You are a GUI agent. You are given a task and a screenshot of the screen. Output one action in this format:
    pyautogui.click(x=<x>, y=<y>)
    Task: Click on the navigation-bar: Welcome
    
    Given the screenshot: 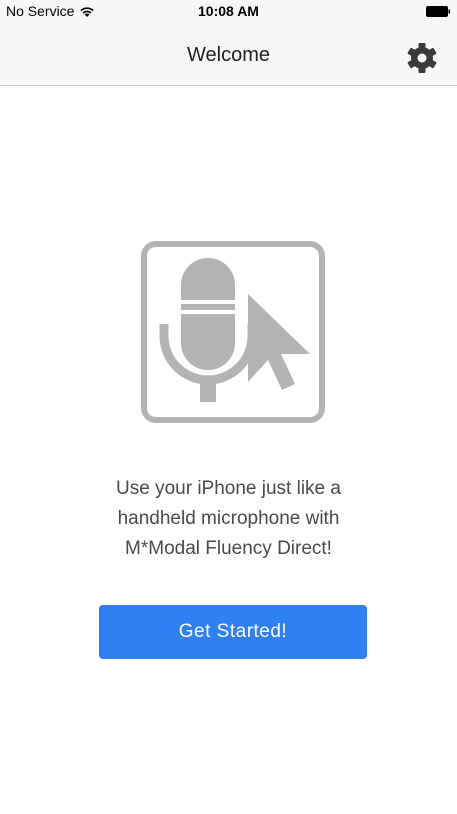 What is the action you would take?
    pyautogui.click(x=228, y=54)
    